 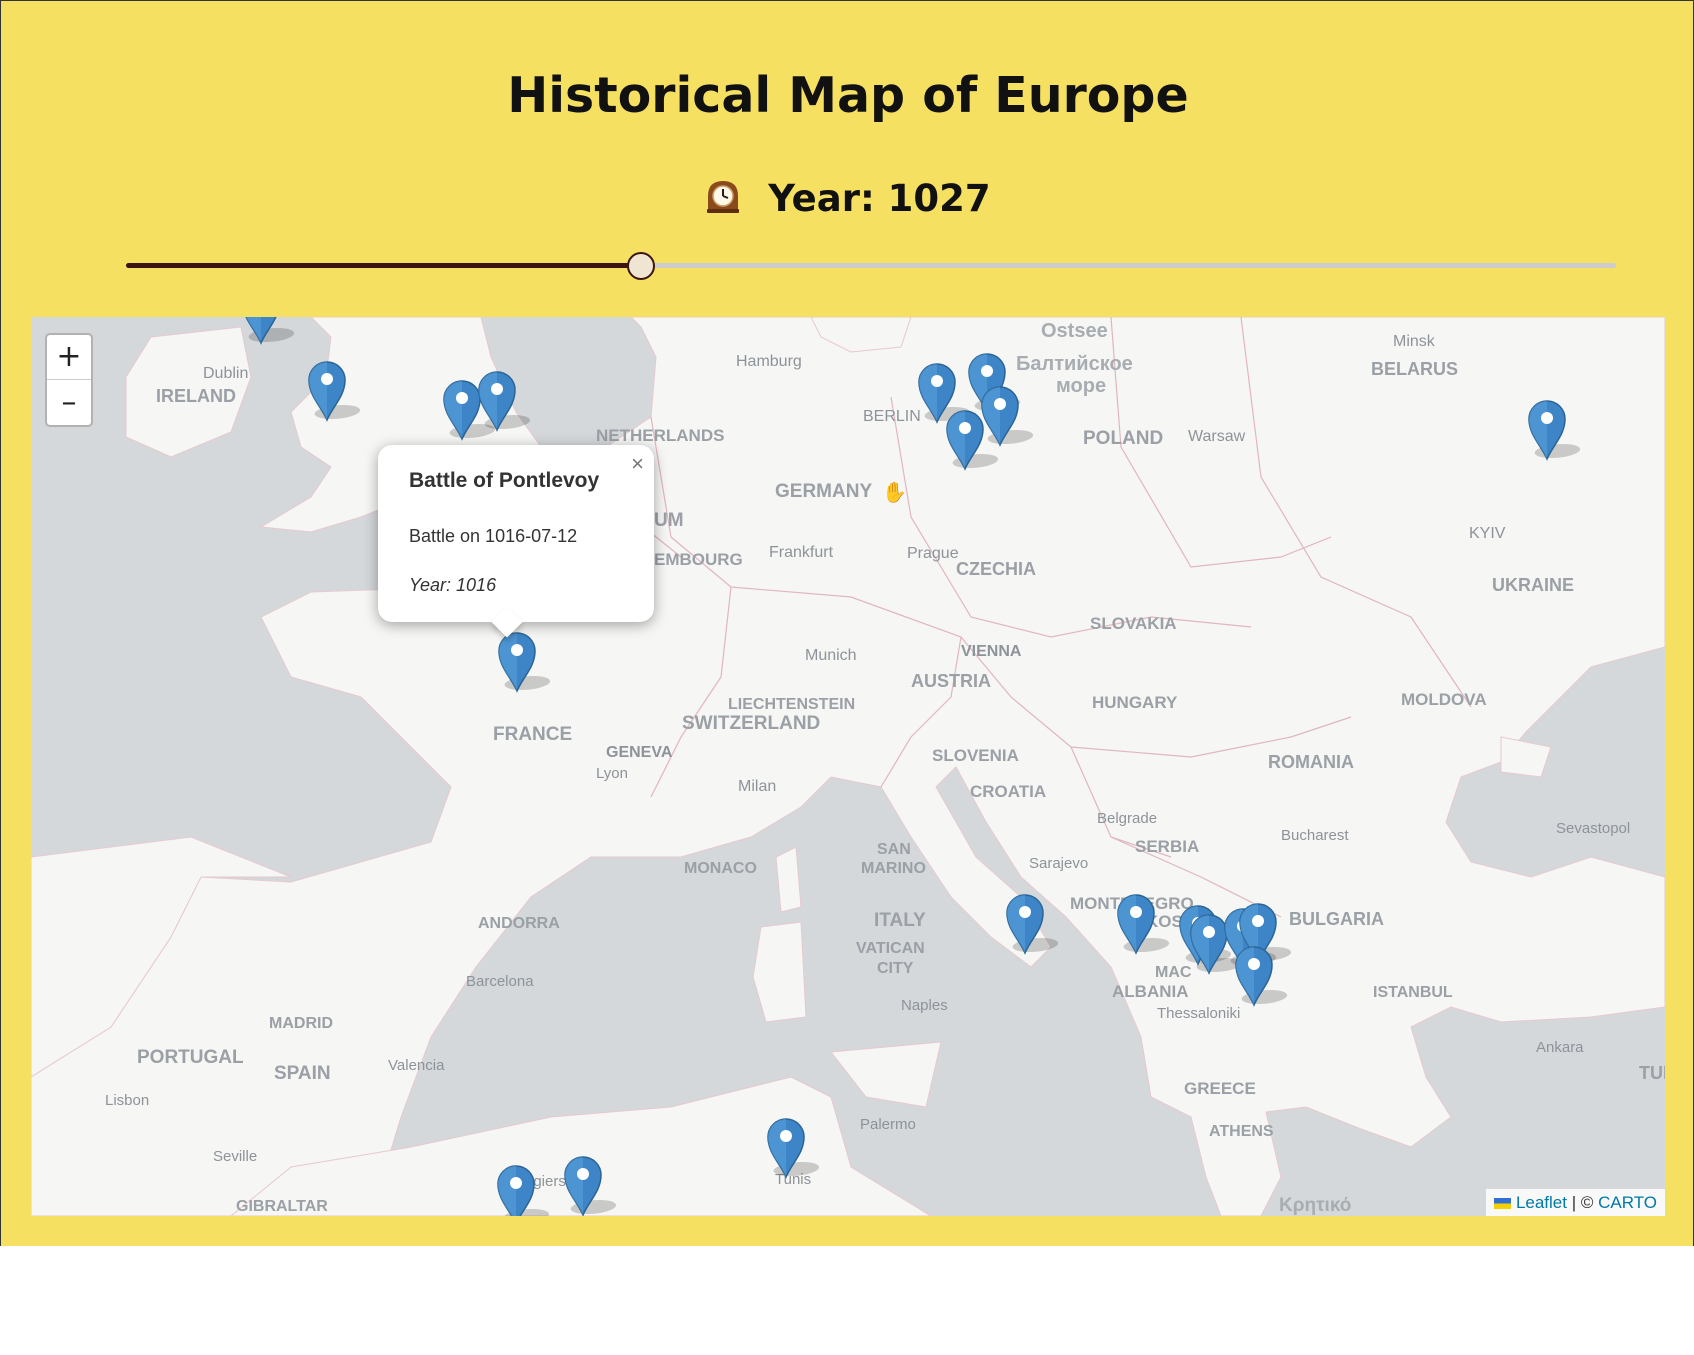 What do you see at coordinates (769, 361) in the screenshot?
I see `place-label: Hamburg` at bounding box center [769, 361].